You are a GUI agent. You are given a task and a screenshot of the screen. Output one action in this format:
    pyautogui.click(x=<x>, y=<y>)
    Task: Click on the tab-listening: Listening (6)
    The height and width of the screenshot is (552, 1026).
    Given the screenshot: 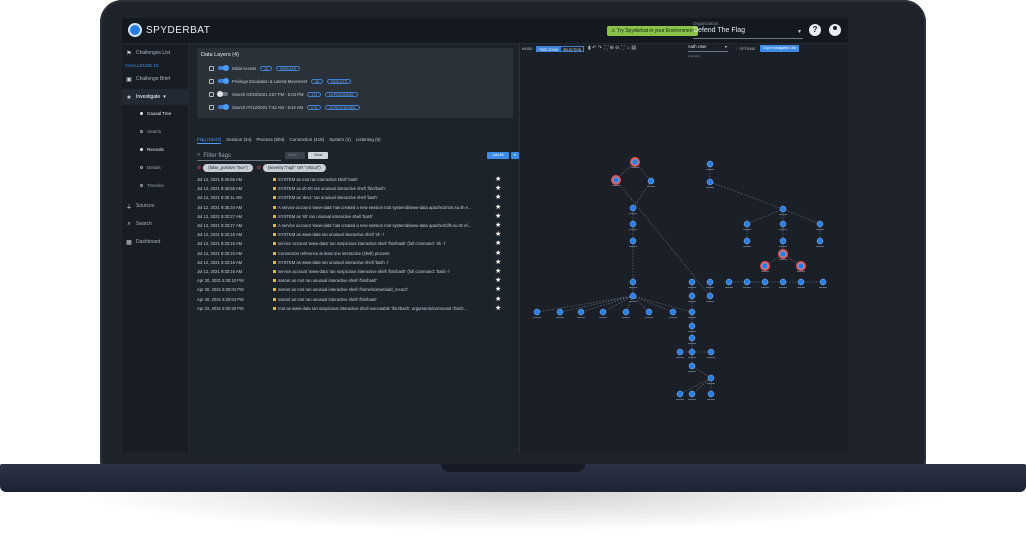 What is the action you would take?
    pyautogui.click(x=368, y=140)
    